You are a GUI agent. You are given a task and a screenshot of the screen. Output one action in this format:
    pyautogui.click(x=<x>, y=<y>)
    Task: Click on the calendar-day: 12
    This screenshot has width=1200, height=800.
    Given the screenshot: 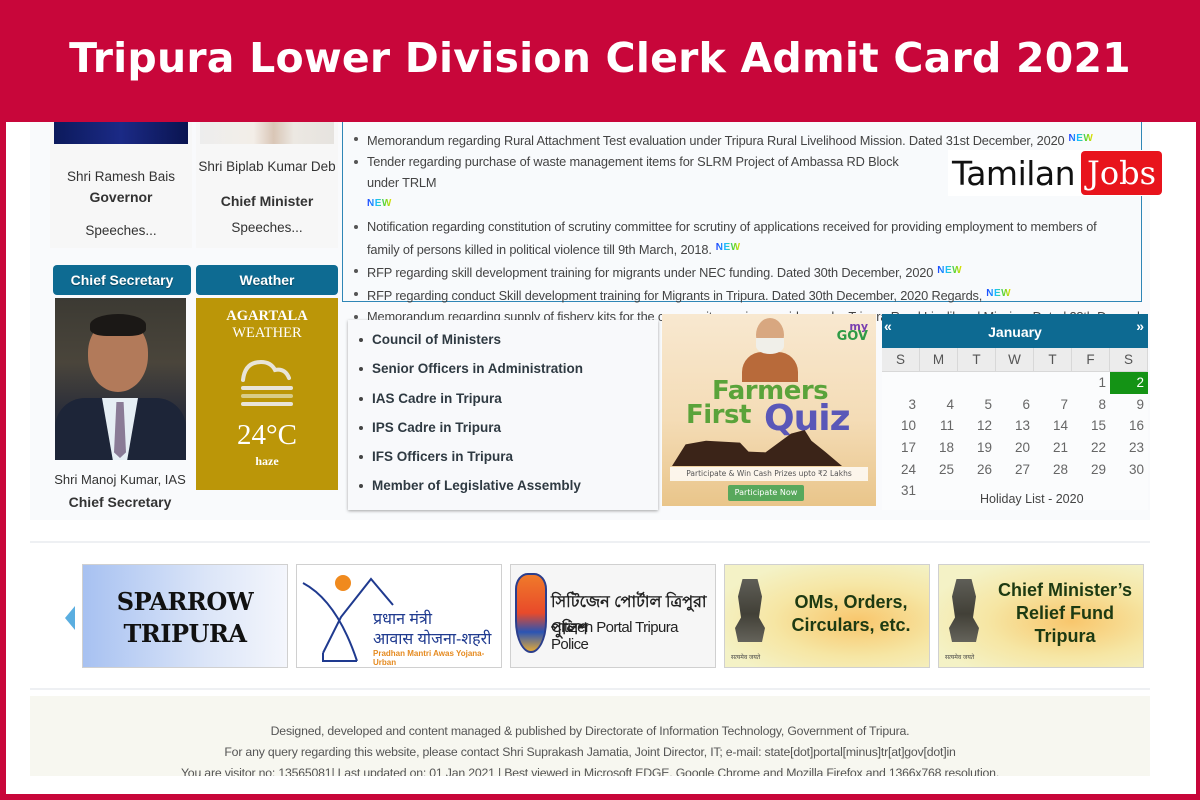 What is the action you would take?
    pyautogui.click(x=977, y=426)
    